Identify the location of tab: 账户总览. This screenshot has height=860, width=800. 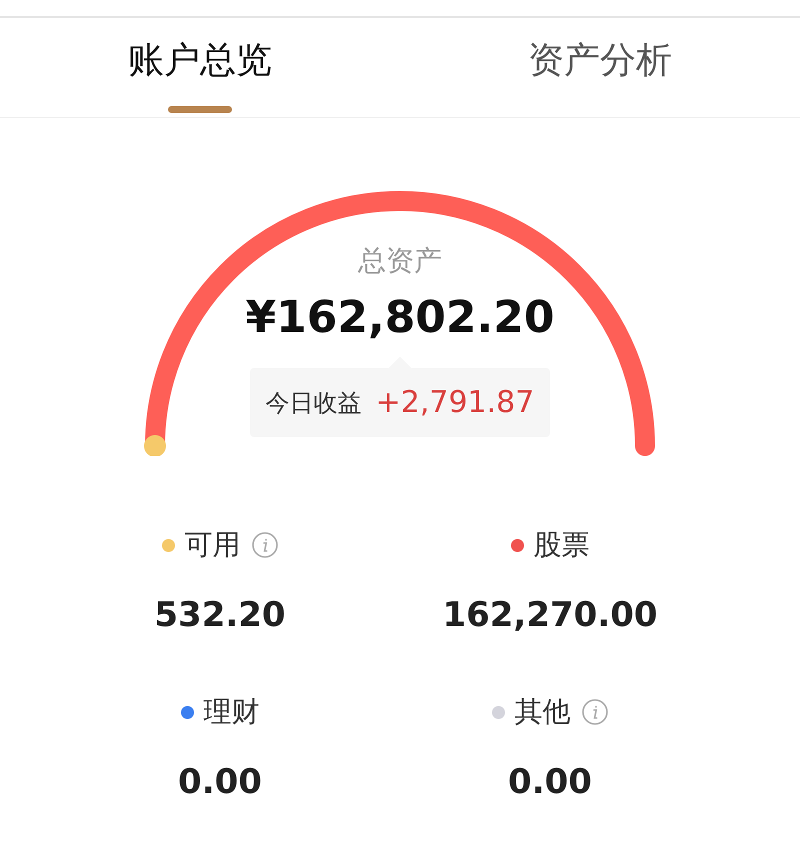
(200, 67).